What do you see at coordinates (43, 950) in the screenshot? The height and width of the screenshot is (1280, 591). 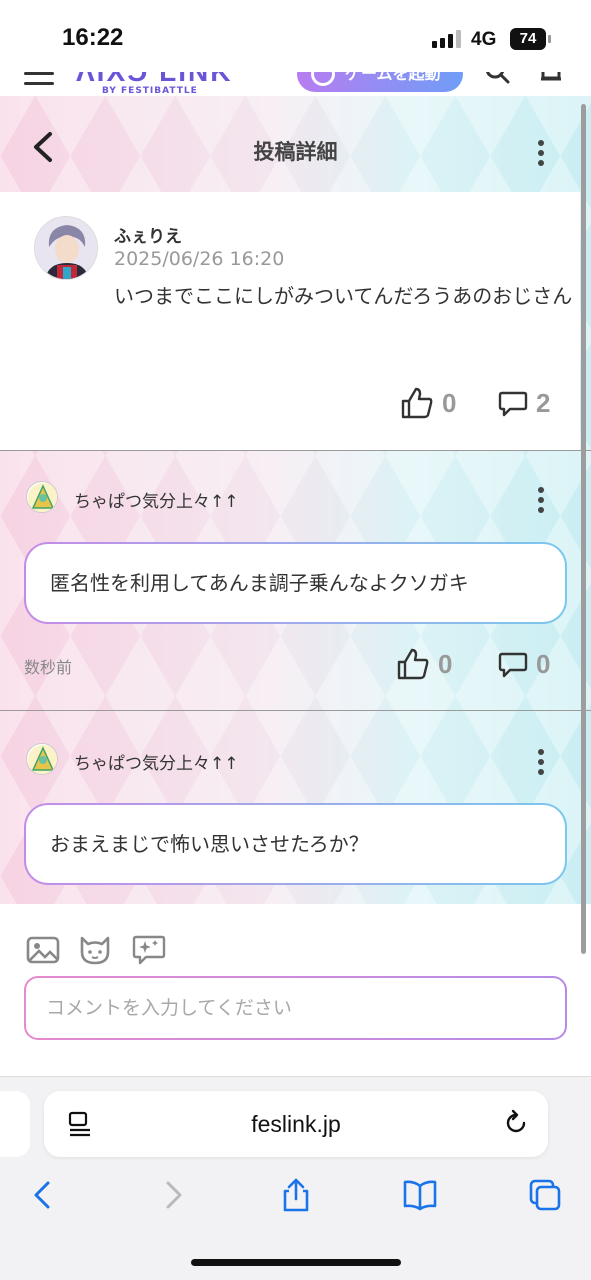 I see `image-icon` at bounding box center [43, 950].